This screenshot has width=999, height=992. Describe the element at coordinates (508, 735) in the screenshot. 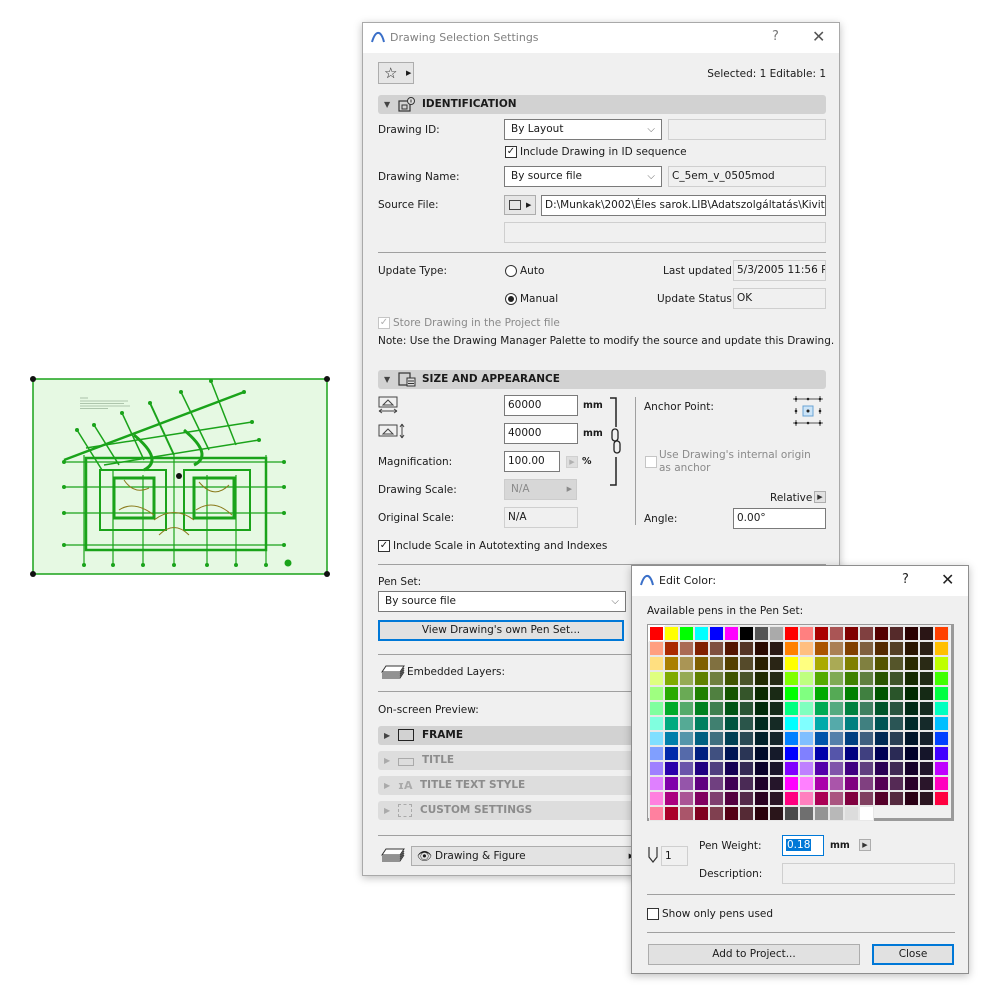

I see `section-frame: ▶ FRAME` at that location.